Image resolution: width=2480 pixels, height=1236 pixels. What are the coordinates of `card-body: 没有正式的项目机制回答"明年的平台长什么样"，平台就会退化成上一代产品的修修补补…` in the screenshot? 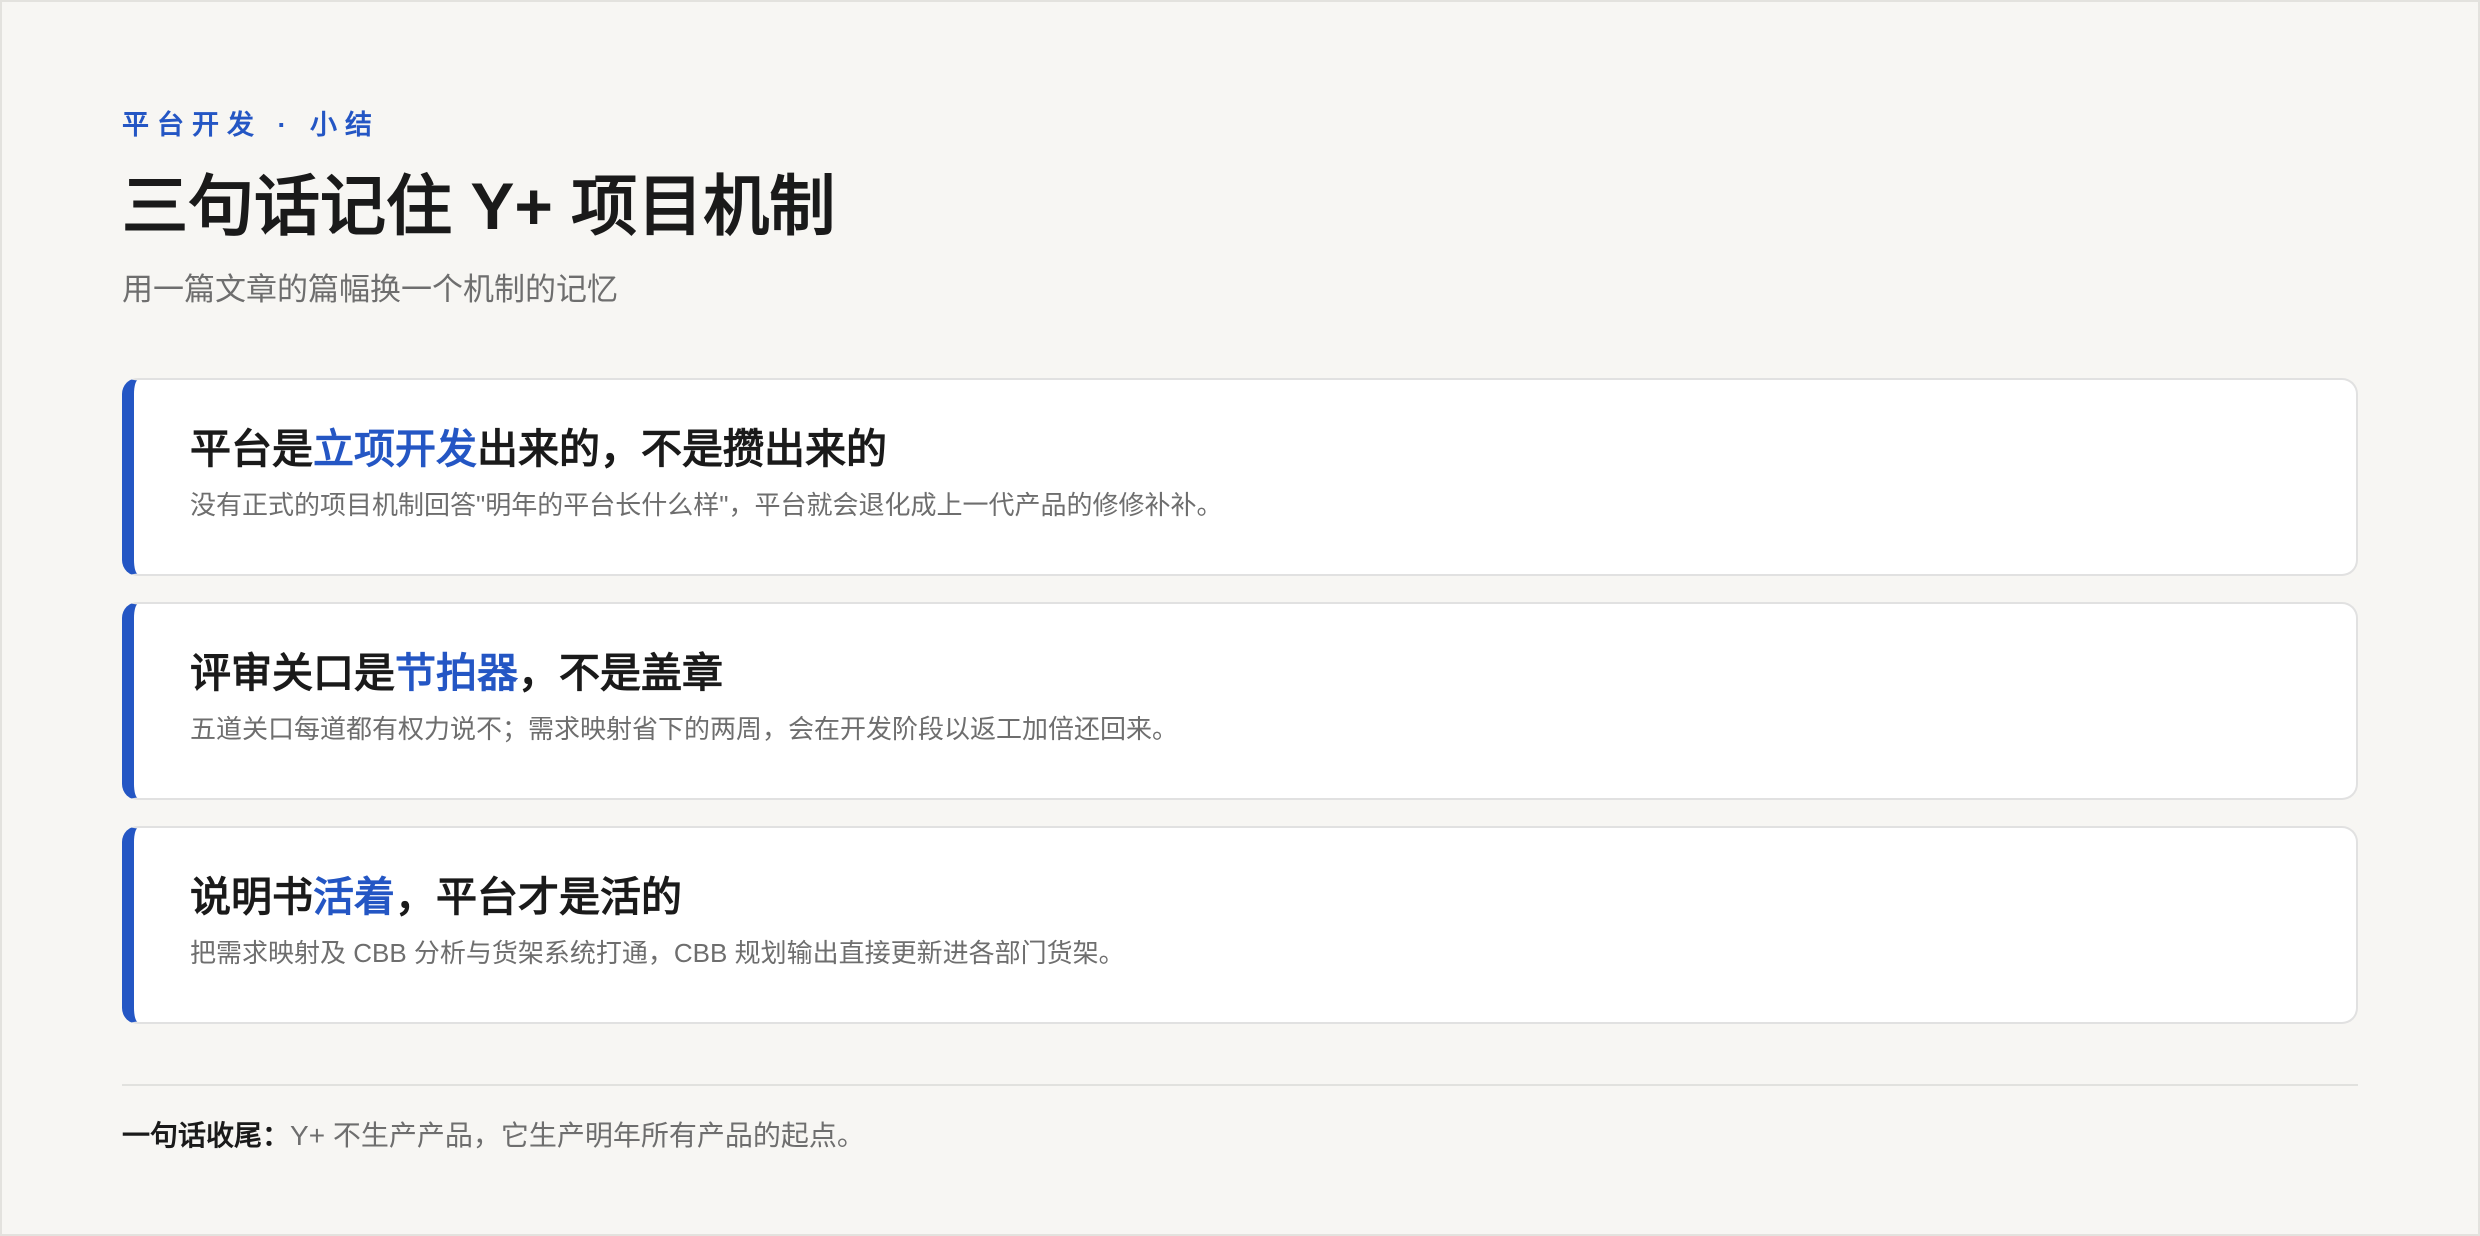 It's located at (706, 505).